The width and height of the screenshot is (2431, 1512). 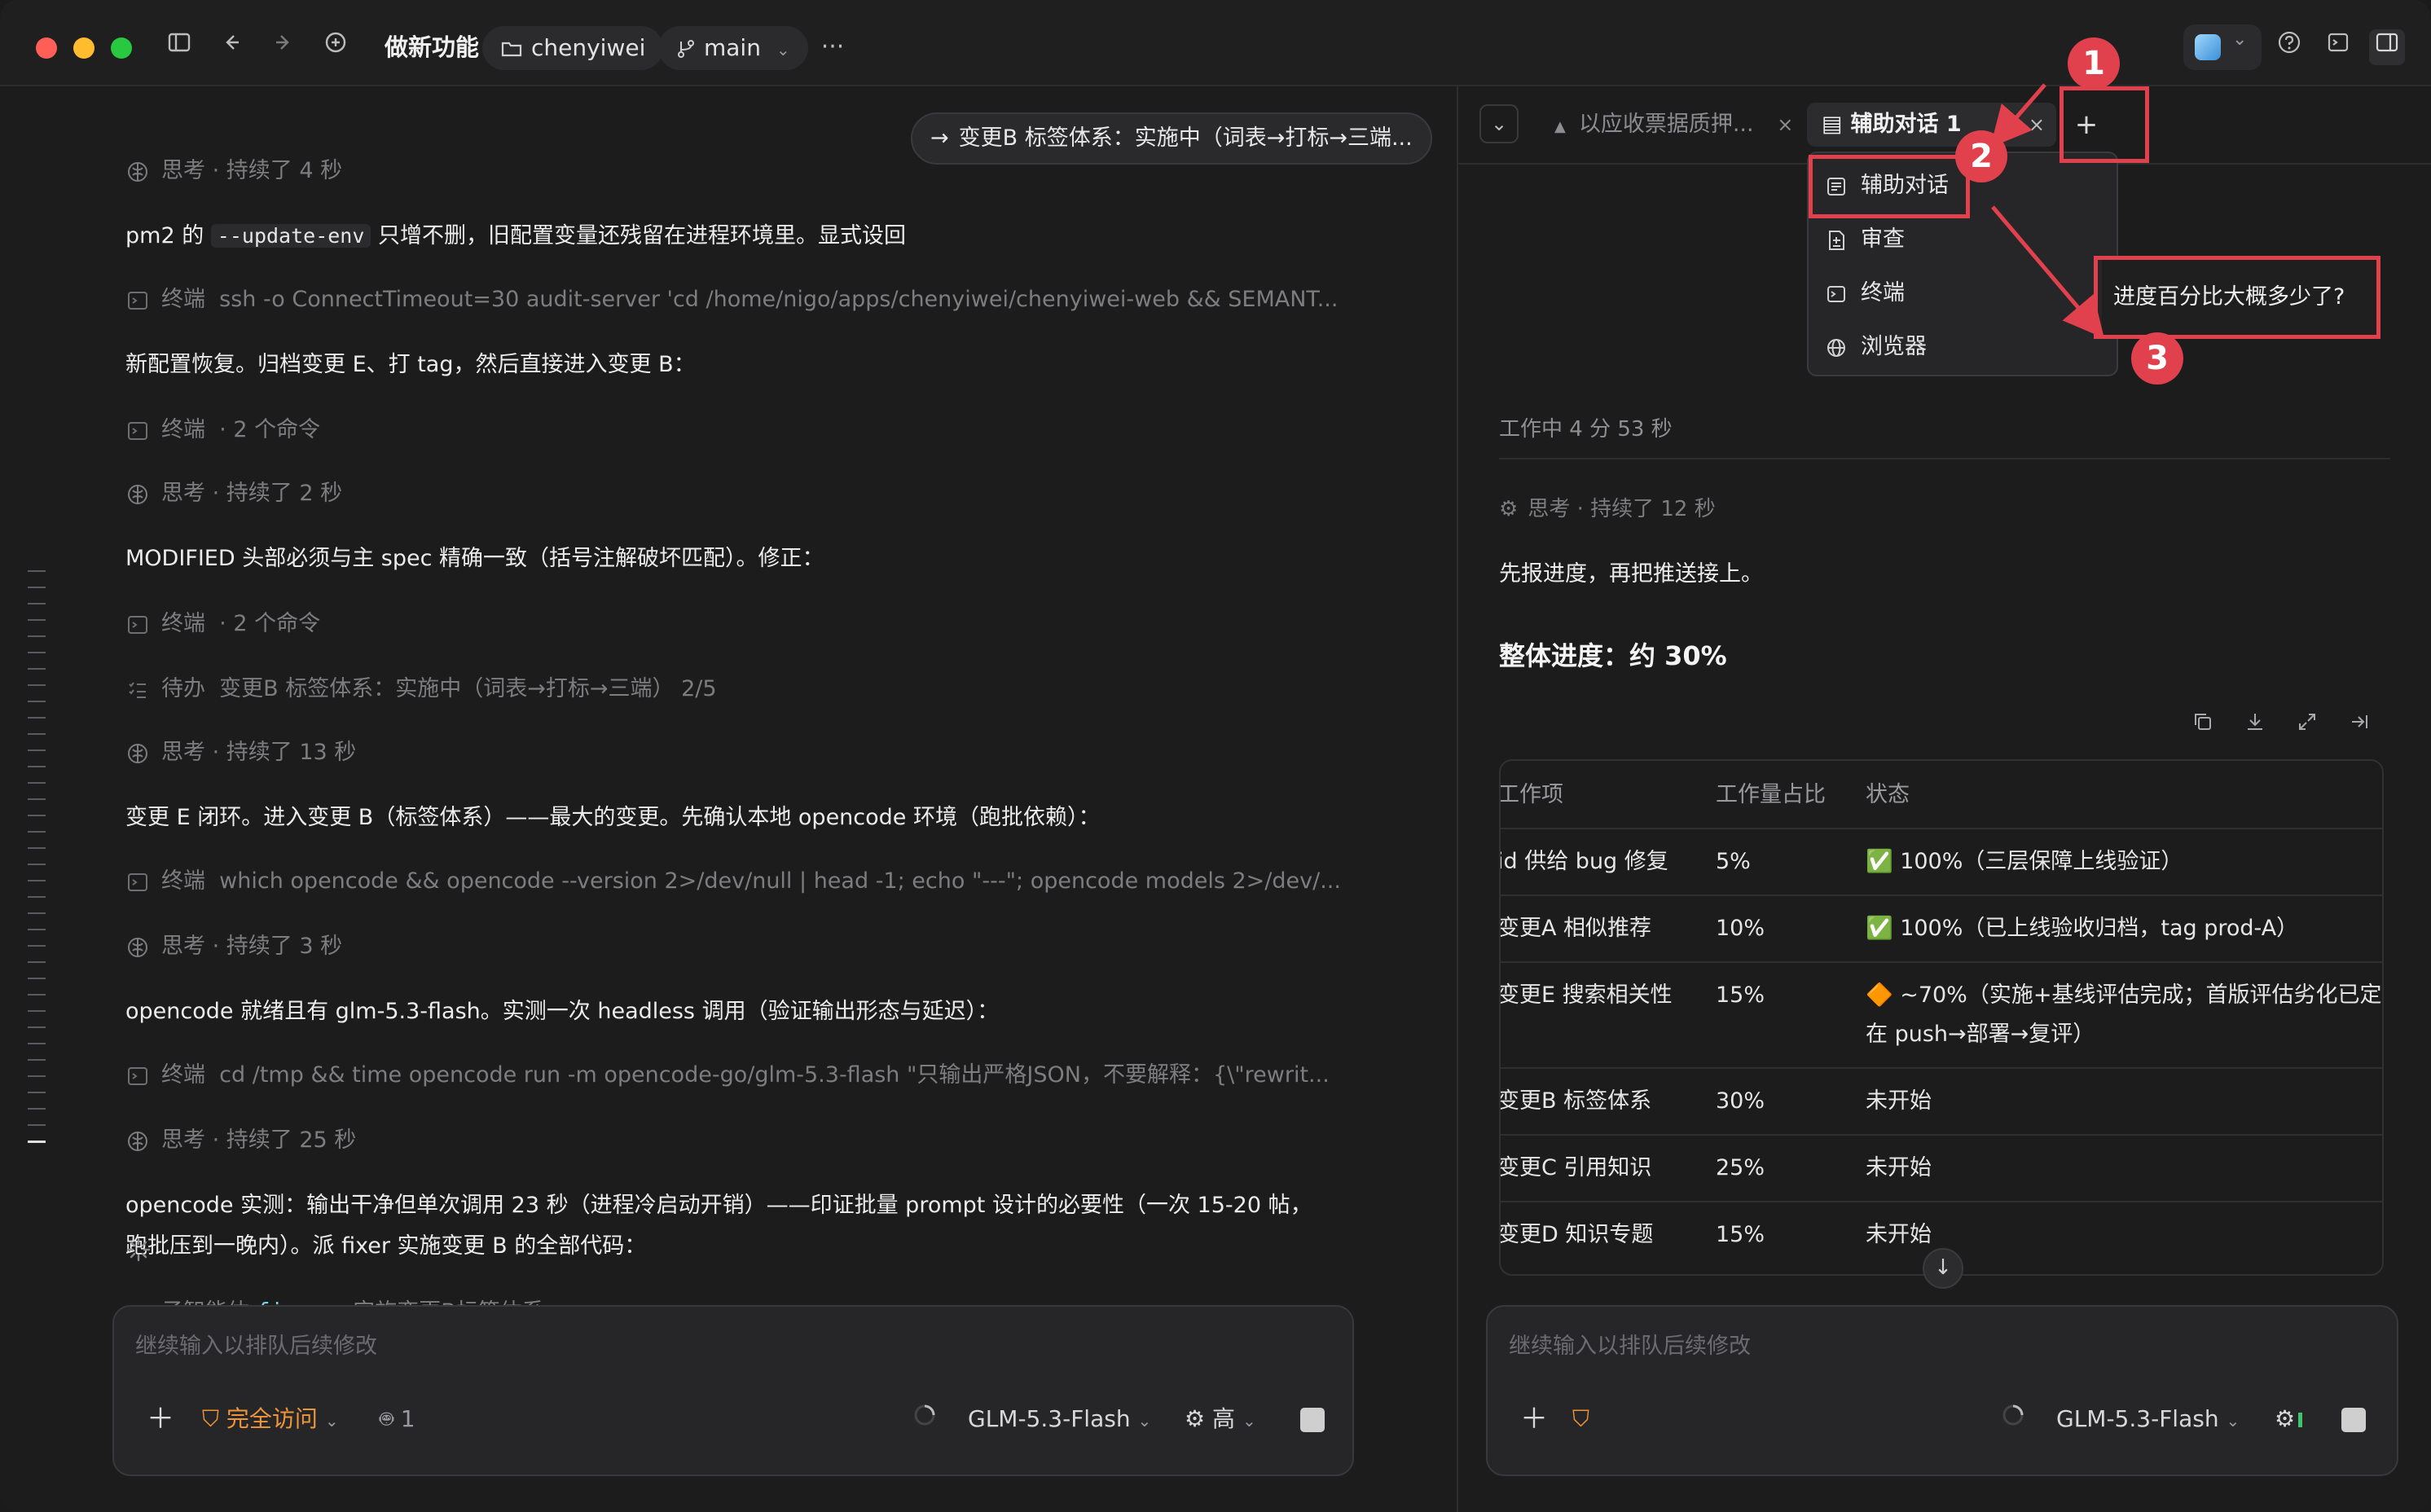 I want to click on context-progress-icon, so click(x=2013, y=1419).